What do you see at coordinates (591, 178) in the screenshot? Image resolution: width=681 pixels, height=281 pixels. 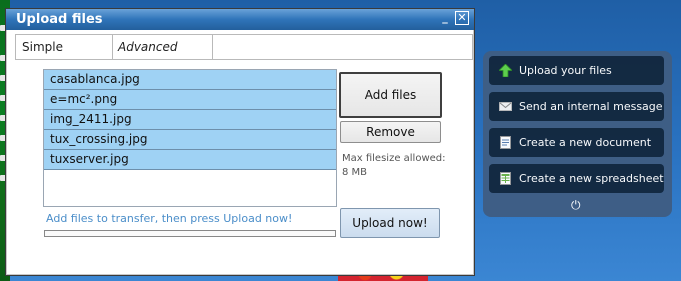 I see `new-spreadsheet-label: Create a new spreadsheet` at bounding box center [591, 178].